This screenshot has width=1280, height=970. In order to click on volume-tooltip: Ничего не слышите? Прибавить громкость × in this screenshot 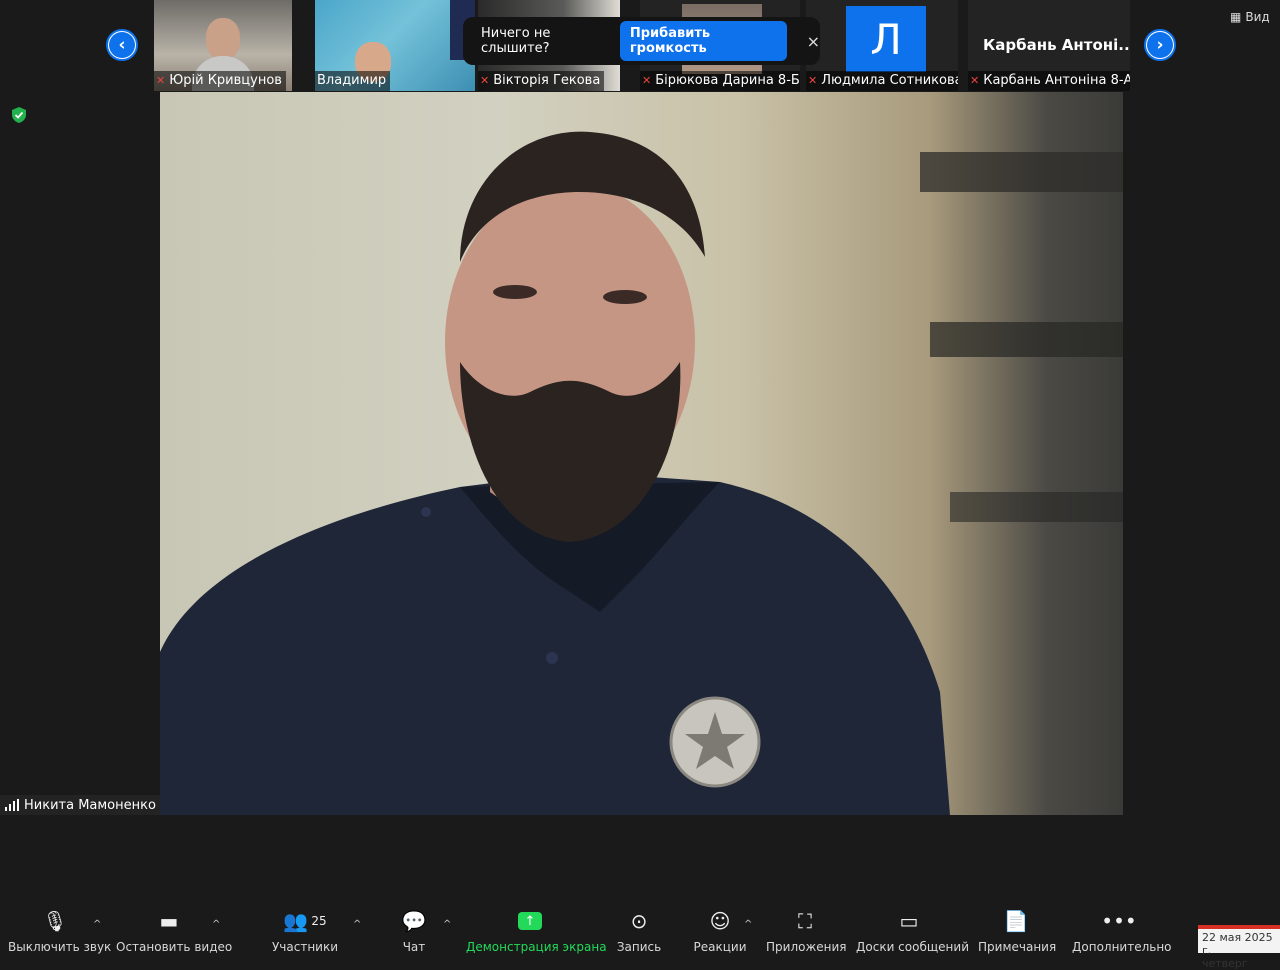, I will do `click(641, 41)`.